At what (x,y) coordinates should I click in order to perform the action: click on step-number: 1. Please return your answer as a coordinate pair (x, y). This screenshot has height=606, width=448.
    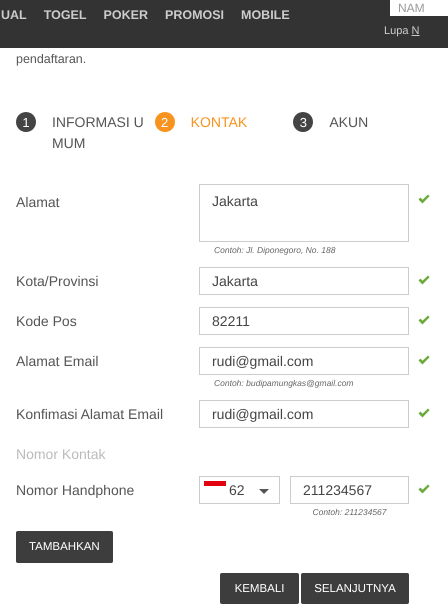
    Looking at the image, I should click on (26, 122).